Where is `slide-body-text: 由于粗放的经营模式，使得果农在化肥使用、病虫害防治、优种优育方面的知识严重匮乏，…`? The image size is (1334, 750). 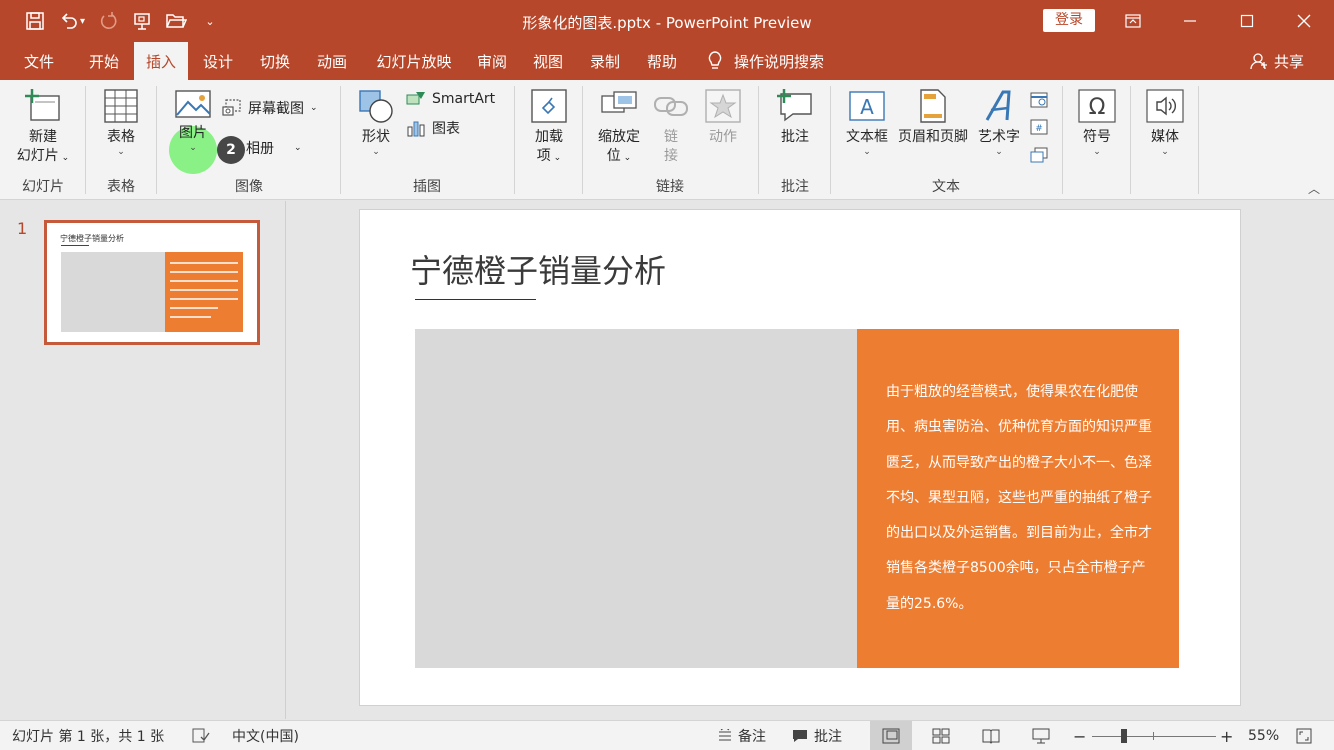 slide-body-text: 由于粗放的经营模式，使得果农在化肥使用、病虫害防治、优种优育方面的知识严重匮乏，… is located at coordinates (1021, 498).